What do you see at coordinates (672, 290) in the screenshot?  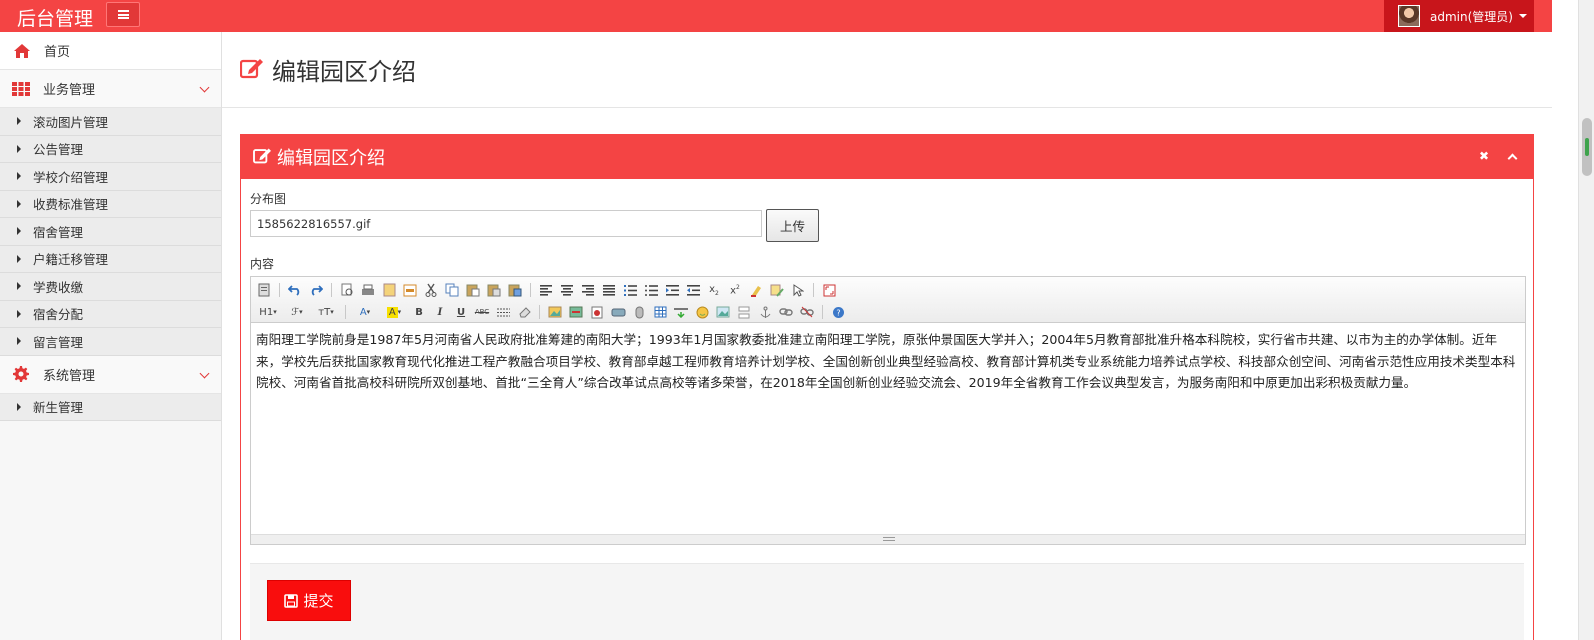 I see `indent-icon` at bounding box center [672, 290].